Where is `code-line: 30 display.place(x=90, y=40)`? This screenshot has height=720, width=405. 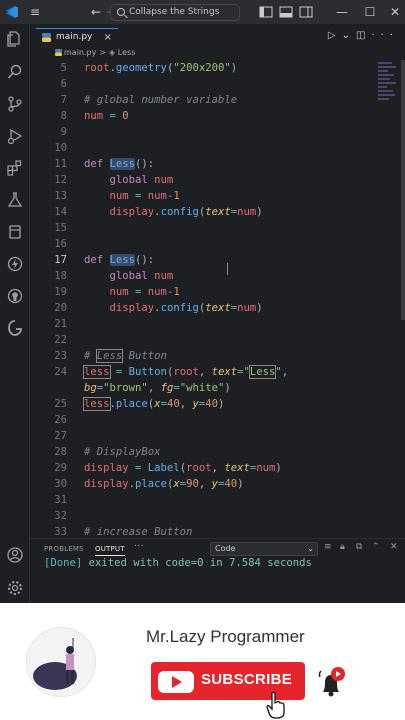
code-line: 30 display.place(x=90, y=40) is located at coordinates (217, 484).